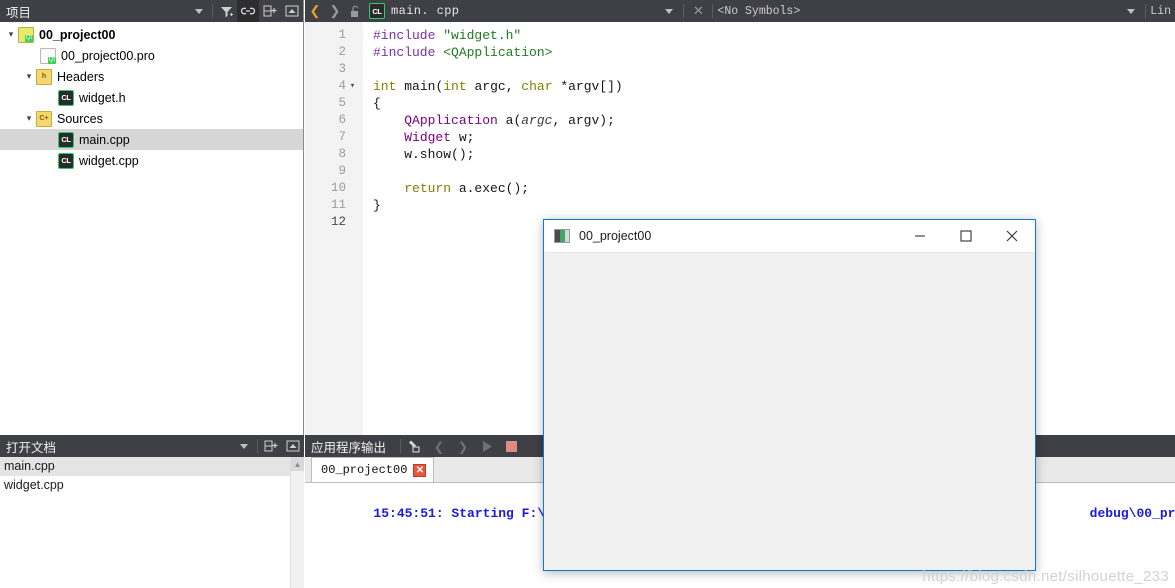 This screenshot has height=588, width=1175. What do you see at coordinates (104, 139) in the screenshot?
I see `tree-item-label: main.cpp` at bounding box center [104, 139].